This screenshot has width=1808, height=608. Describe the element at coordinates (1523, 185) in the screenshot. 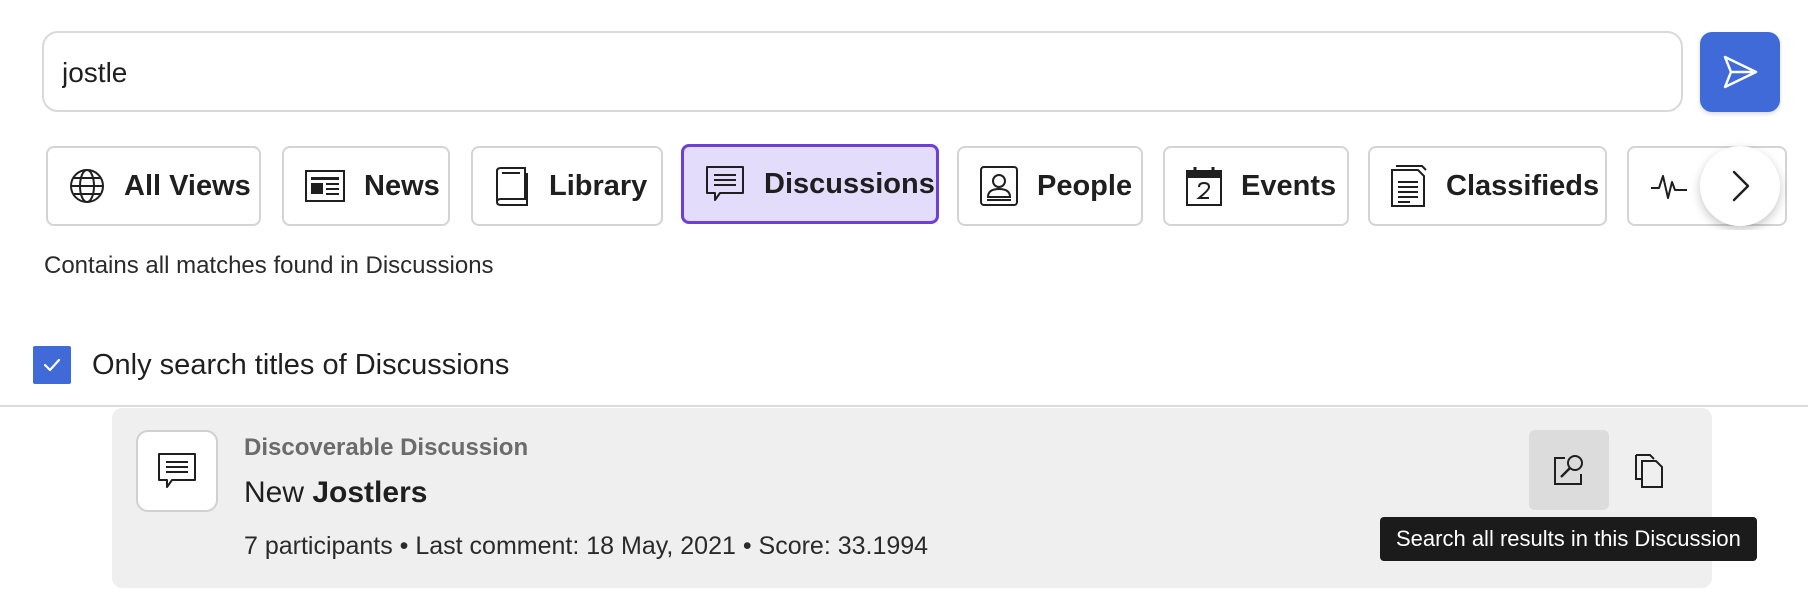

I see `tab-label: Classifieds` at that location.